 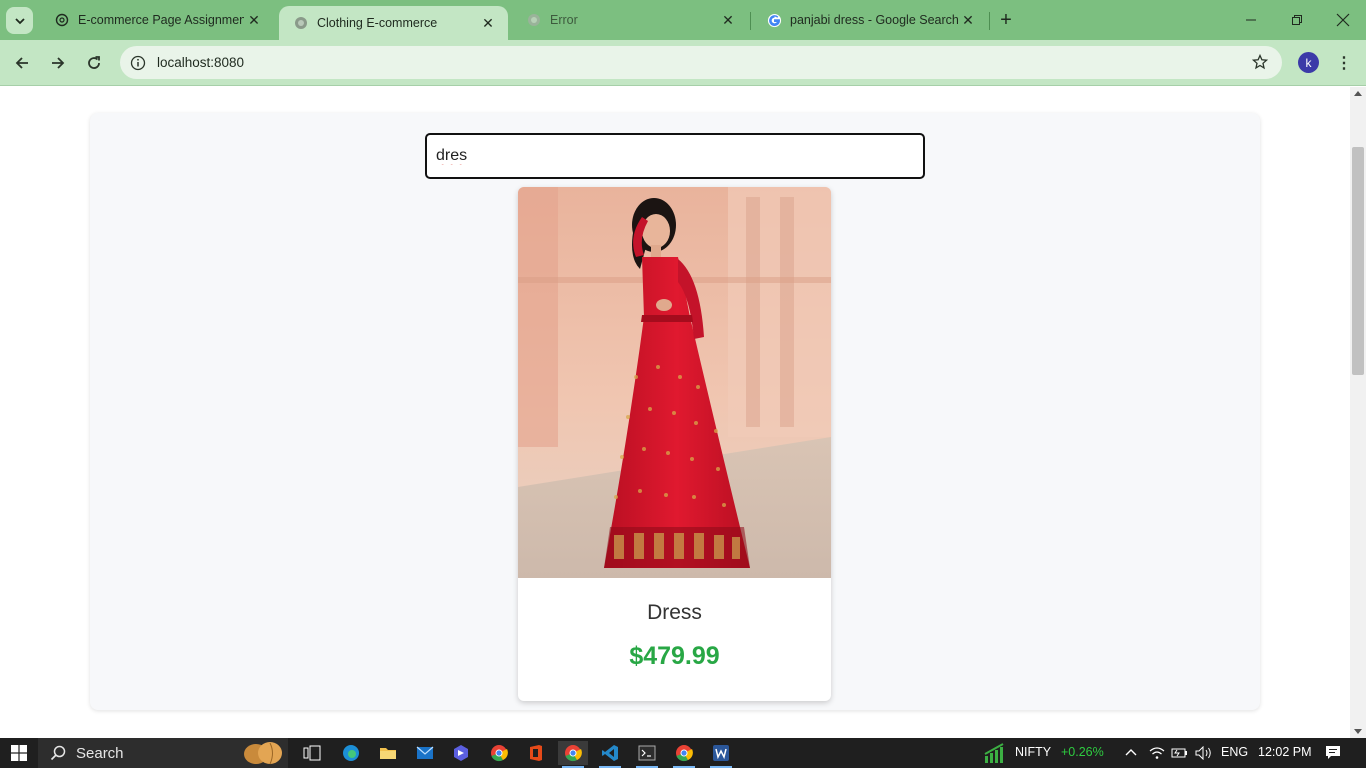 What do you see at coordinates (1358, 412) in the screenshot?
I see `page-scrollbar` at bounding box center [1358, 412].